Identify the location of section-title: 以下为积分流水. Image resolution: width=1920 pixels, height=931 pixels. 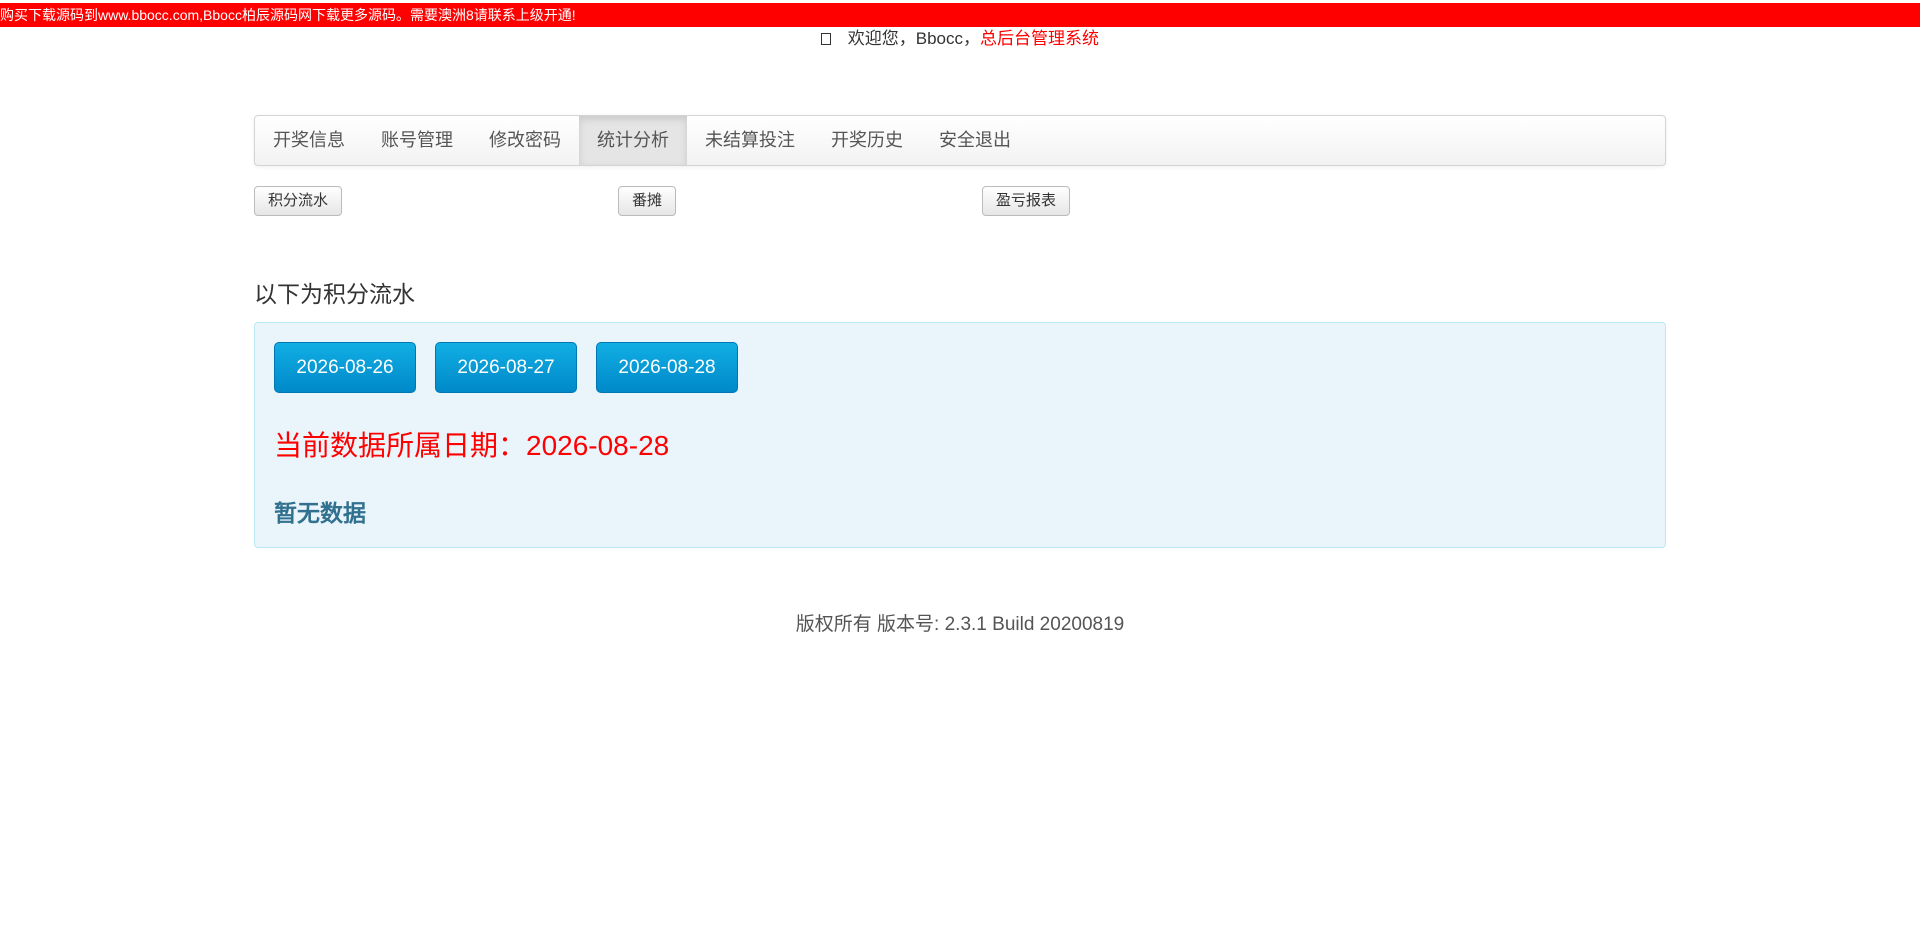
(334, 294).